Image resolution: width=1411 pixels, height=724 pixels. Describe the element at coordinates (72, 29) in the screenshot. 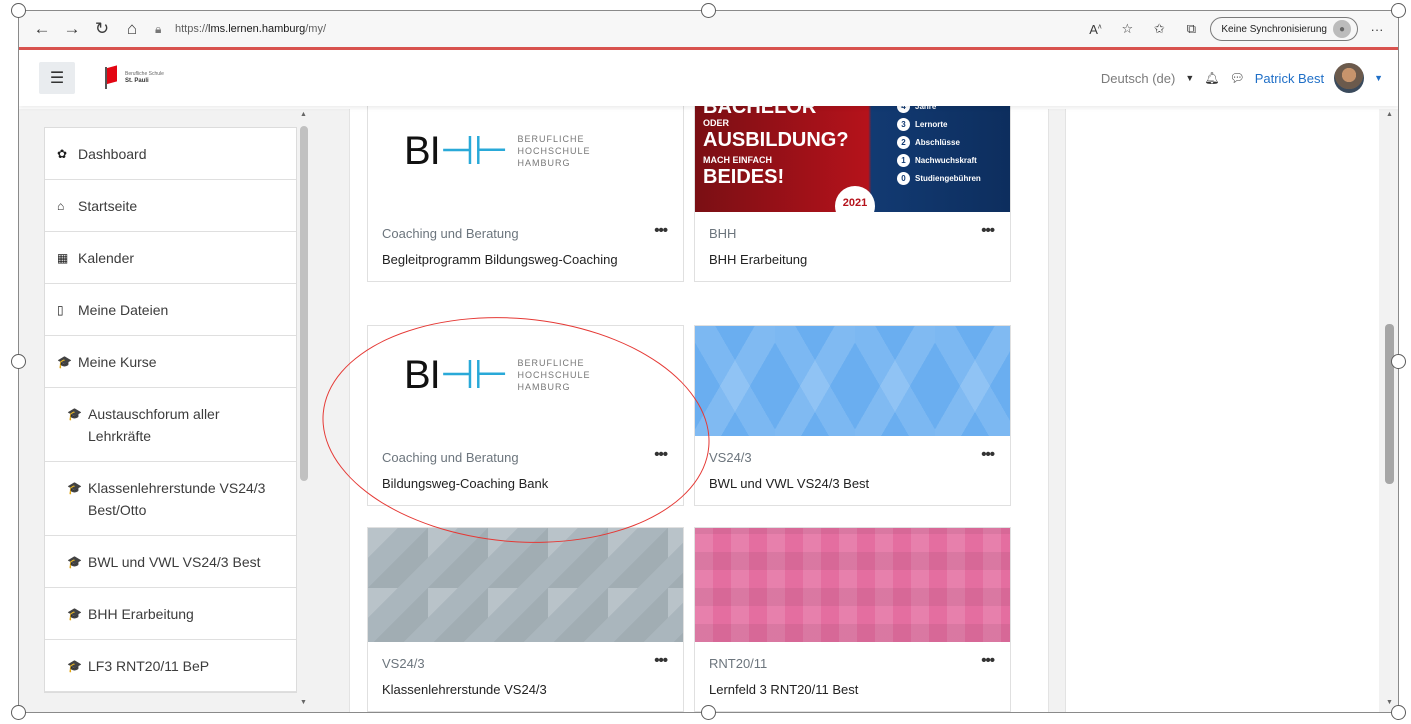

I see `forward-icon: →` at that location.